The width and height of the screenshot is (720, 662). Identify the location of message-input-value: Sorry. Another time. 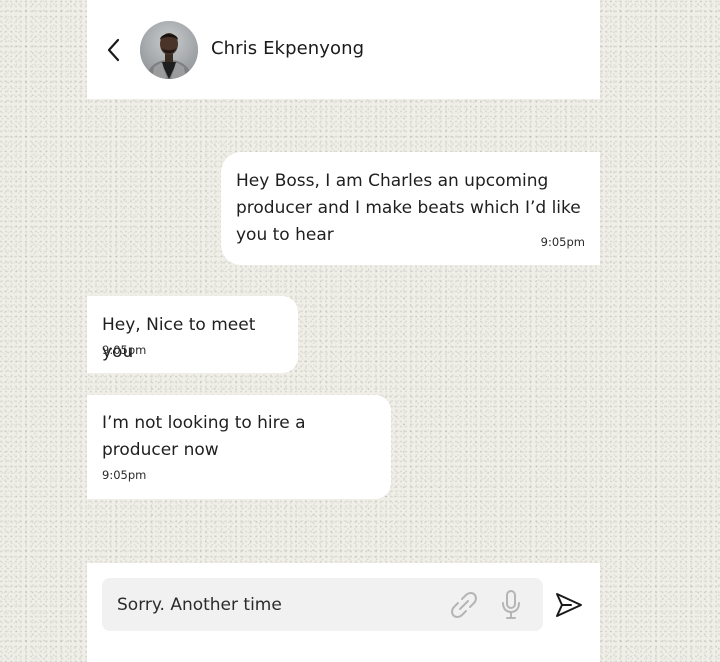
(199, 605).